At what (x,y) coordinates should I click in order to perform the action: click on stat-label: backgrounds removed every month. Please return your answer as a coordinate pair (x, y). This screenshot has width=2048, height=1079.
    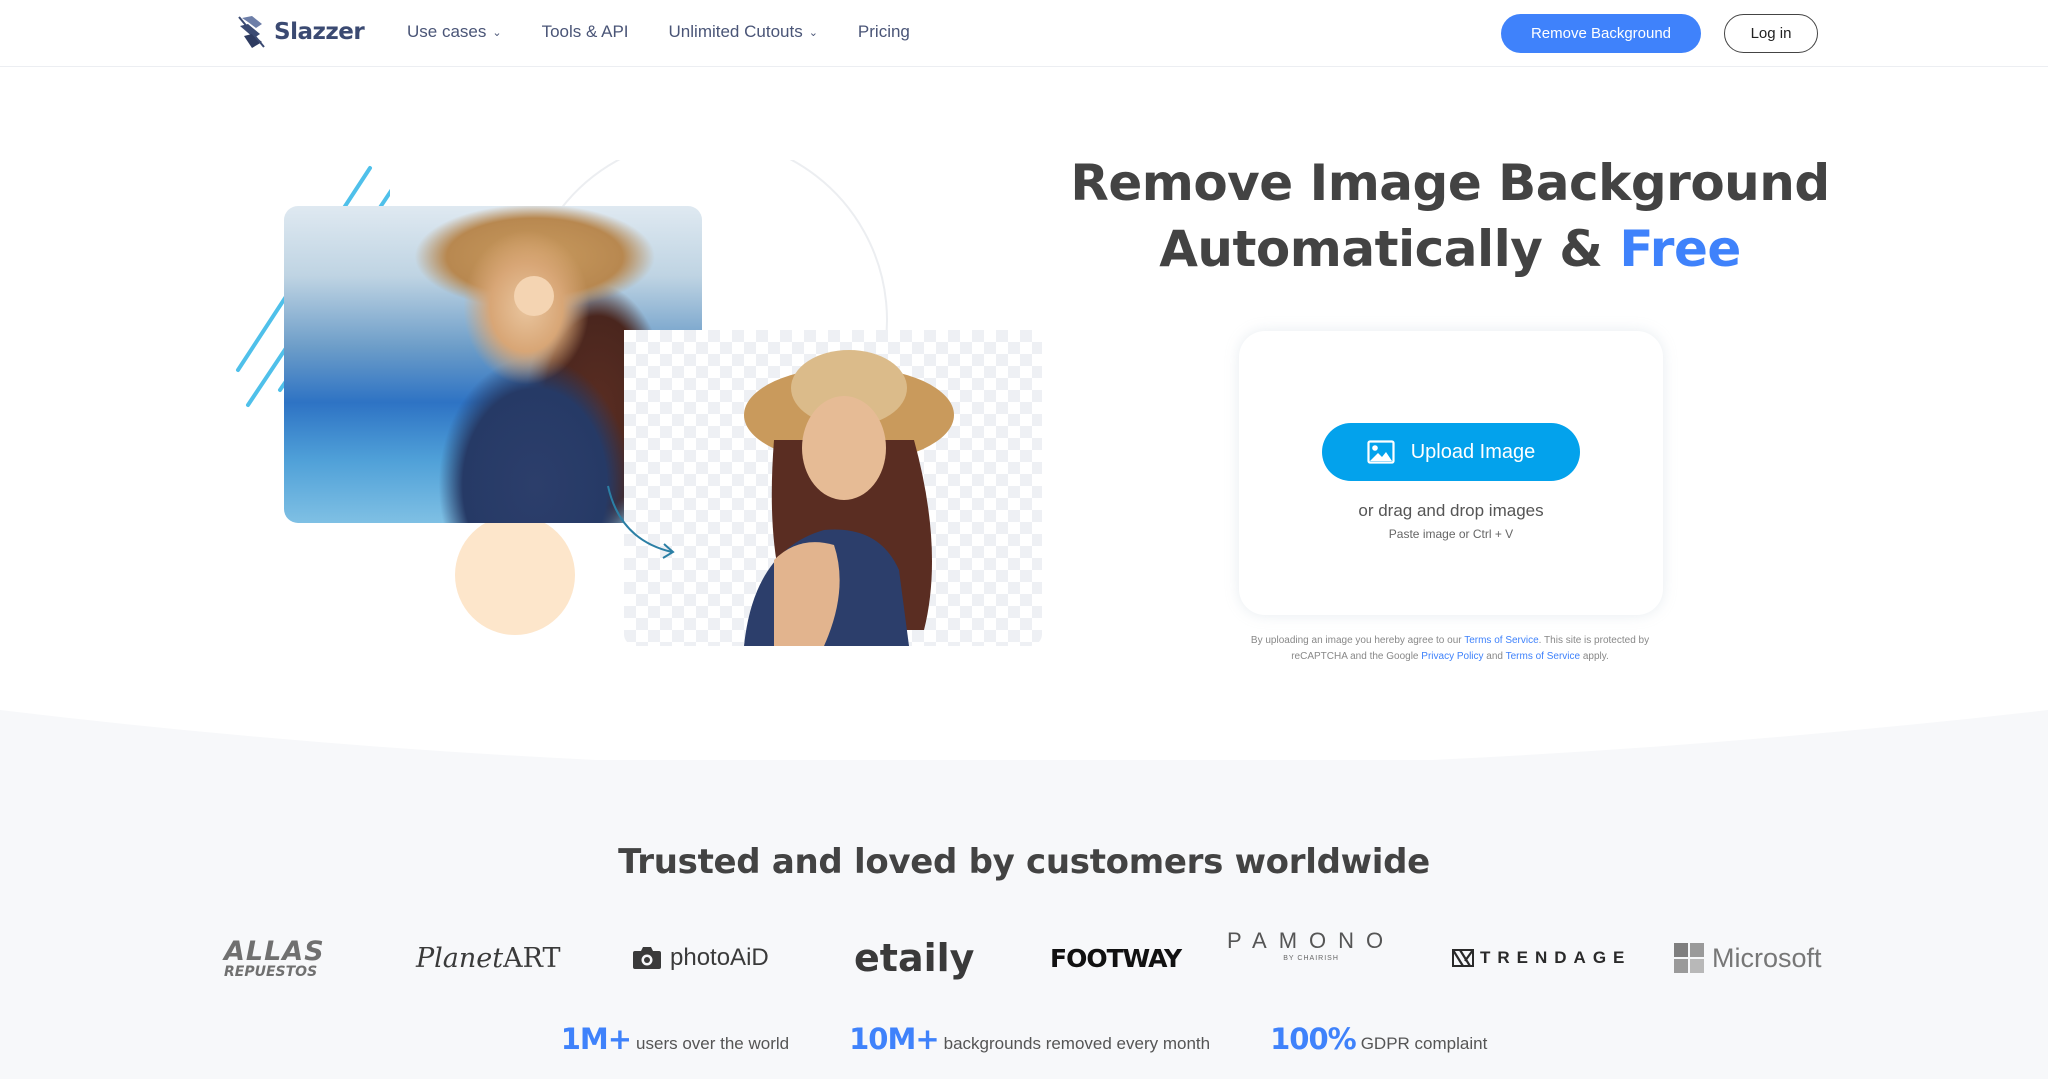
    Looking at the image, I should click on (1077, 1043).